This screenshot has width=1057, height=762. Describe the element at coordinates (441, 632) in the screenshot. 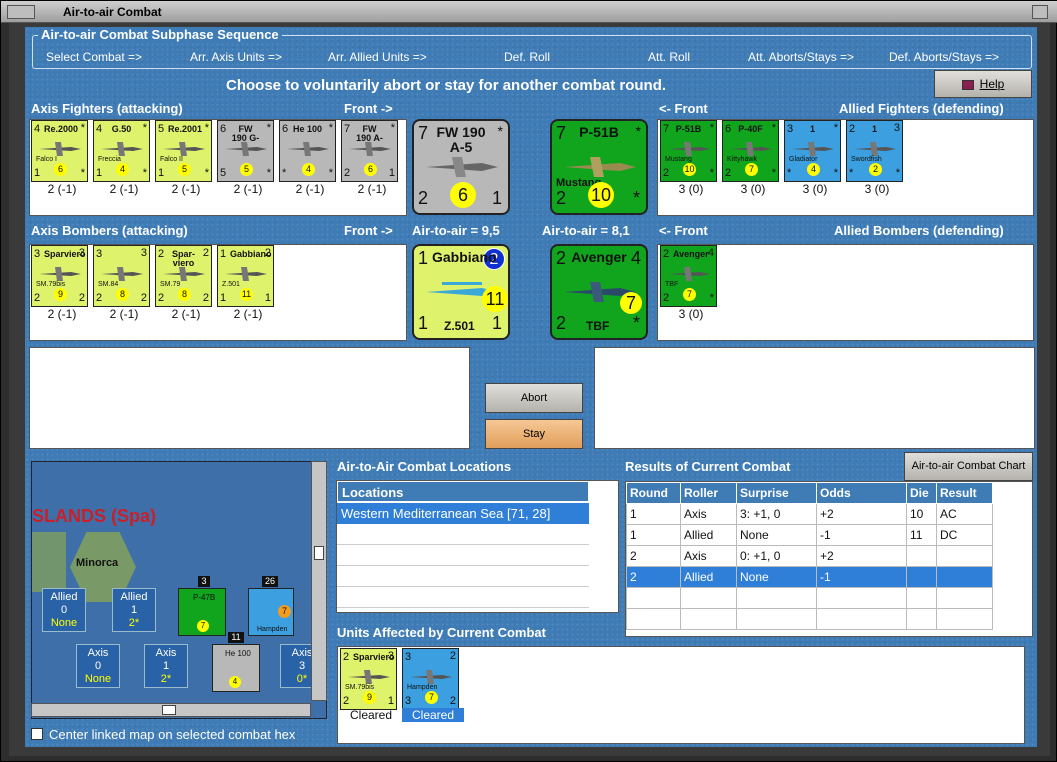

I see `affected-title: Units Affected by Current Combat` at that location.